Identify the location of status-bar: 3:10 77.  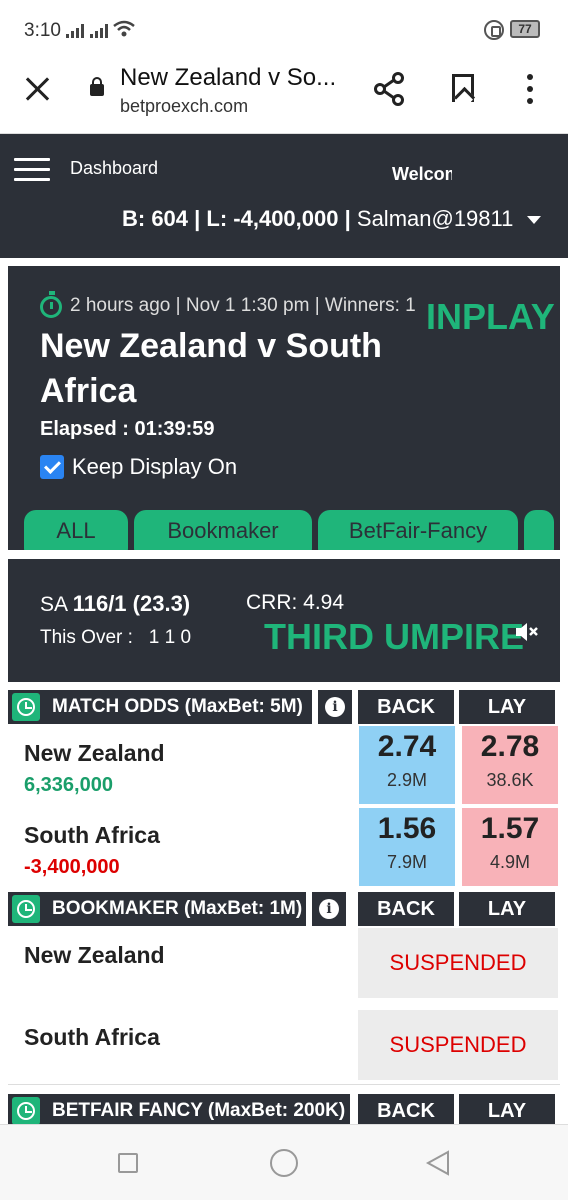
(284, 26).